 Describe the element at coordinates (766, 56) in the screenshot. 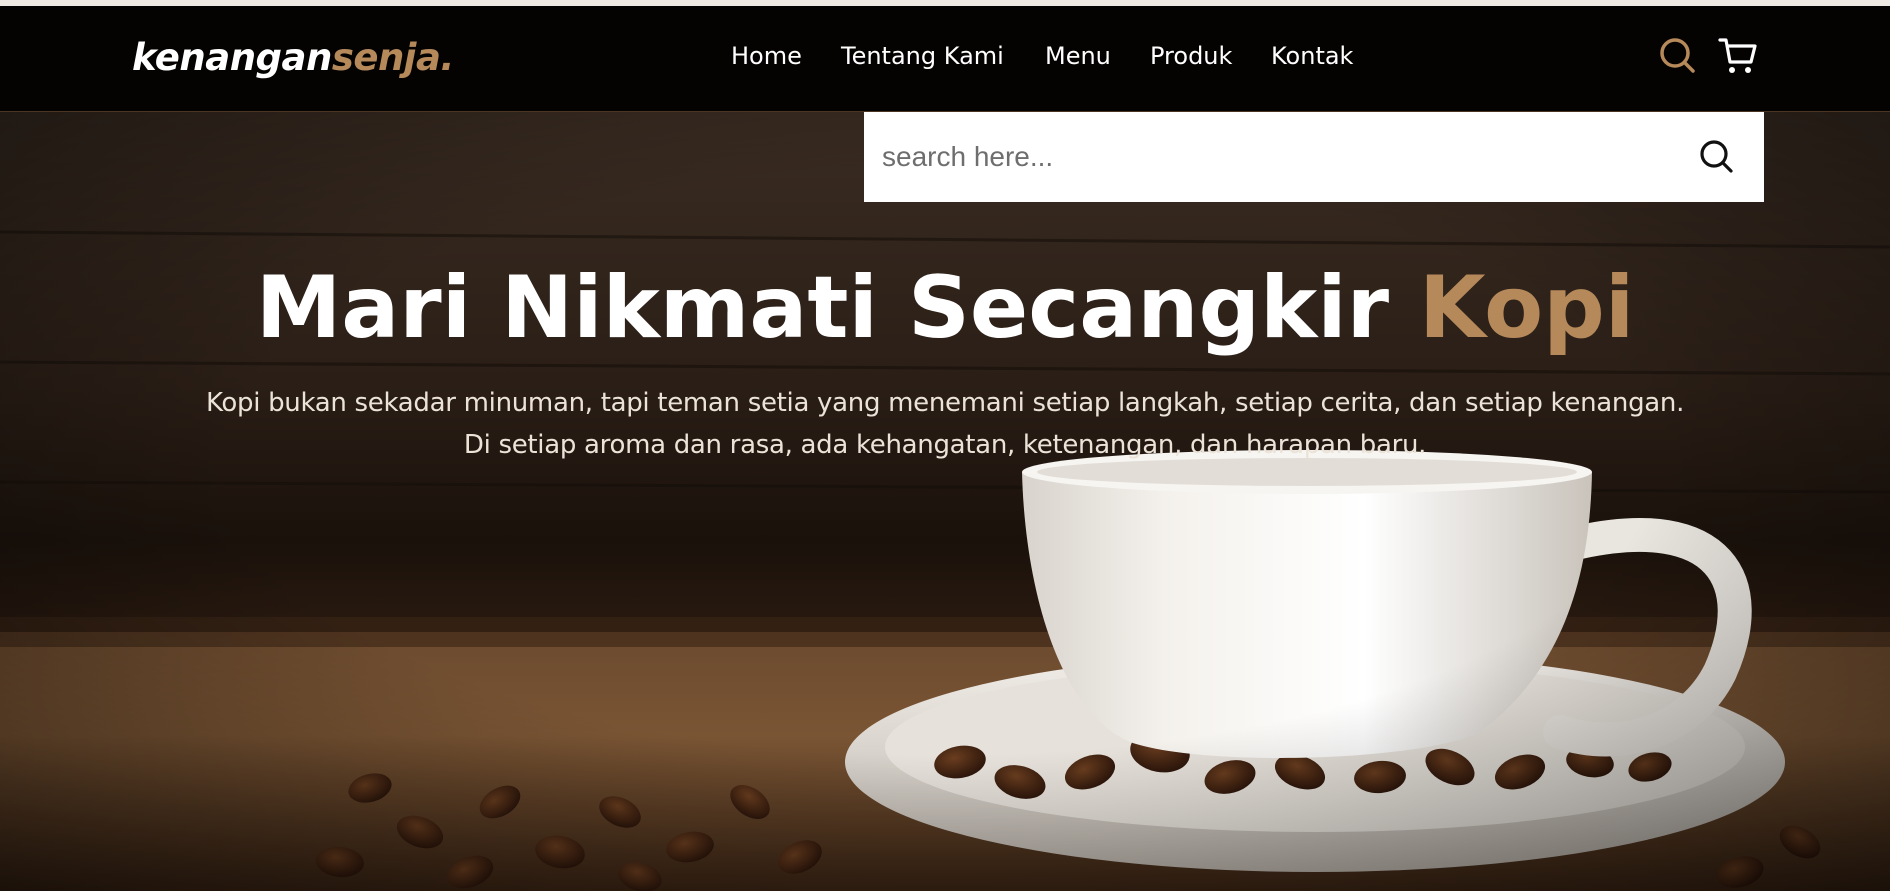

I see `nav-link-home: Home` at that location.